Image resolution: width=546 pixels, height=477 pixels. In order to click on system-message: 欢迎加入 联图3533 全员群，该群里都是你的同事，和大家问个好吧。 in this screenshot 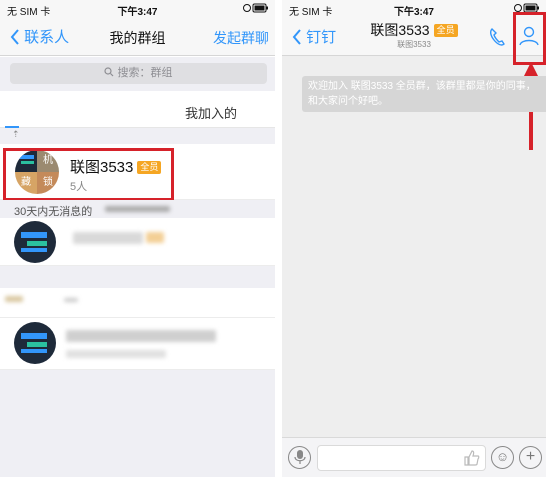, I will do `click(424, 94)`.